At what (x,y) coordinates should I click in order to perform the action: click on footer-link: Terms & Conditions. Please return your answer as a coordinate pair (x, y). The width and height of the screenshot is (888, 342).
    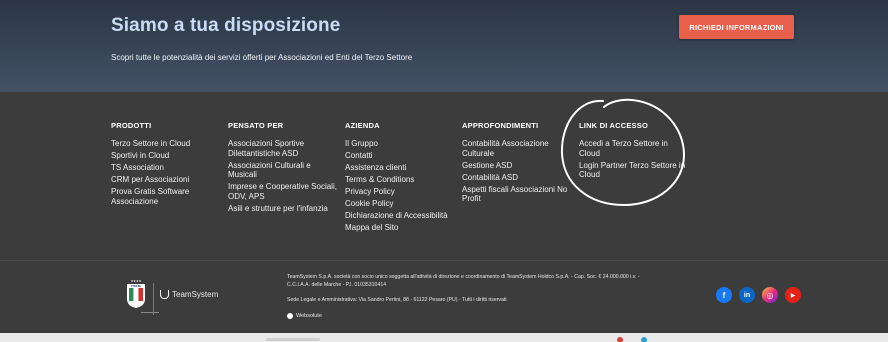
    Looking at the image, I should click on (400, 180).